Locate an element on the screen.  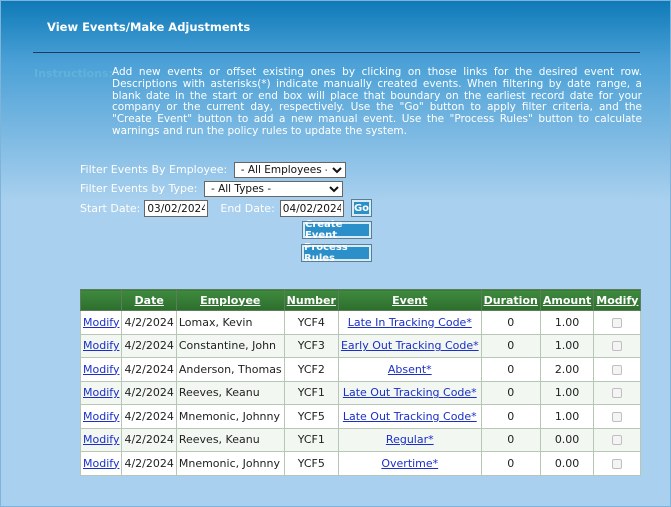
page-title: View Events/Make Adjustments is located at coordinates (149, 27).